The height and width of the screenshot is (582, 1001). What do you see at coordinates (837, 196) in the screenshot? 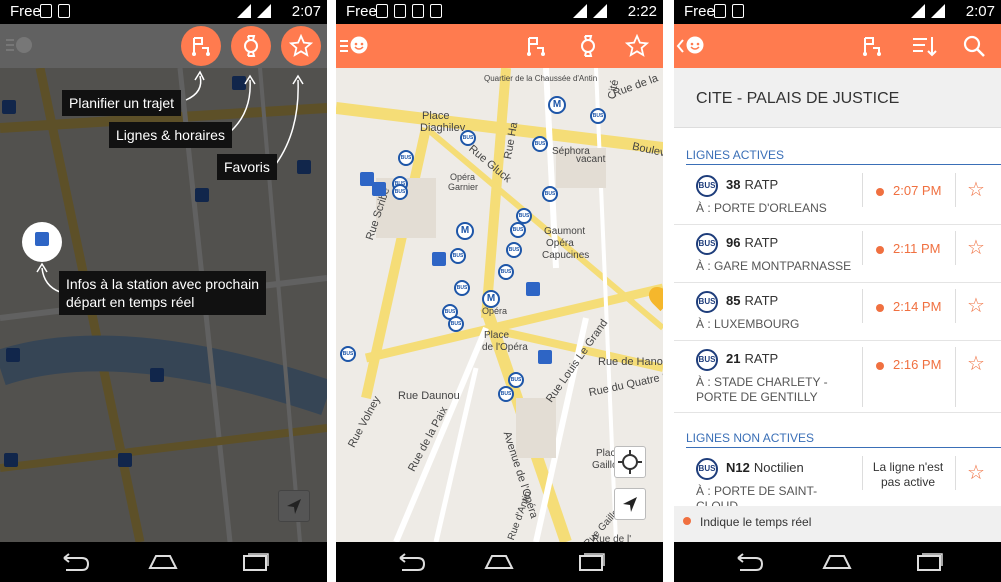
I see `line-row: BUS 38 RATP À : PORTE D'ORLEANS 2:07 PM ☆` at bounding box center [837, 196].